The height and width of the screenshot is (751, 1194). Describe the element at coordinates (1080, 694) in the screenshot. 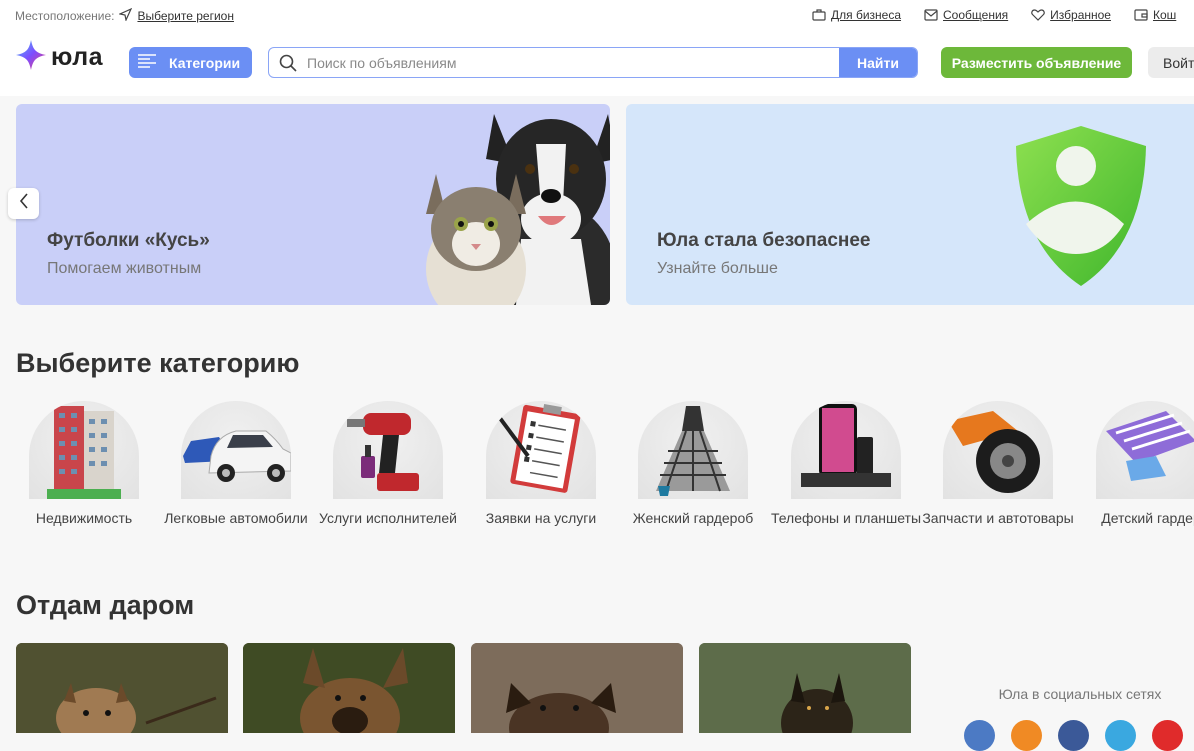

I see `social-title: Юла в социальных сетях` at that location.